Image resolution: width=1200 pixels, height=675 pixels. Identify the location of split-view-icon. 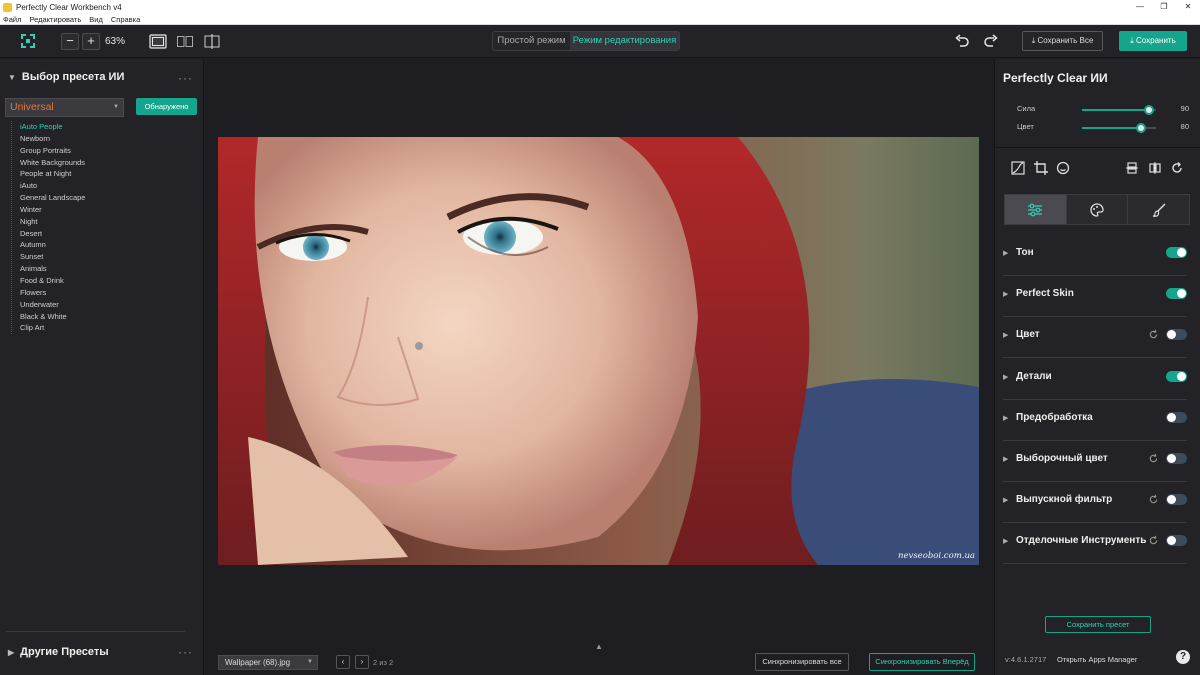
(212, 41).